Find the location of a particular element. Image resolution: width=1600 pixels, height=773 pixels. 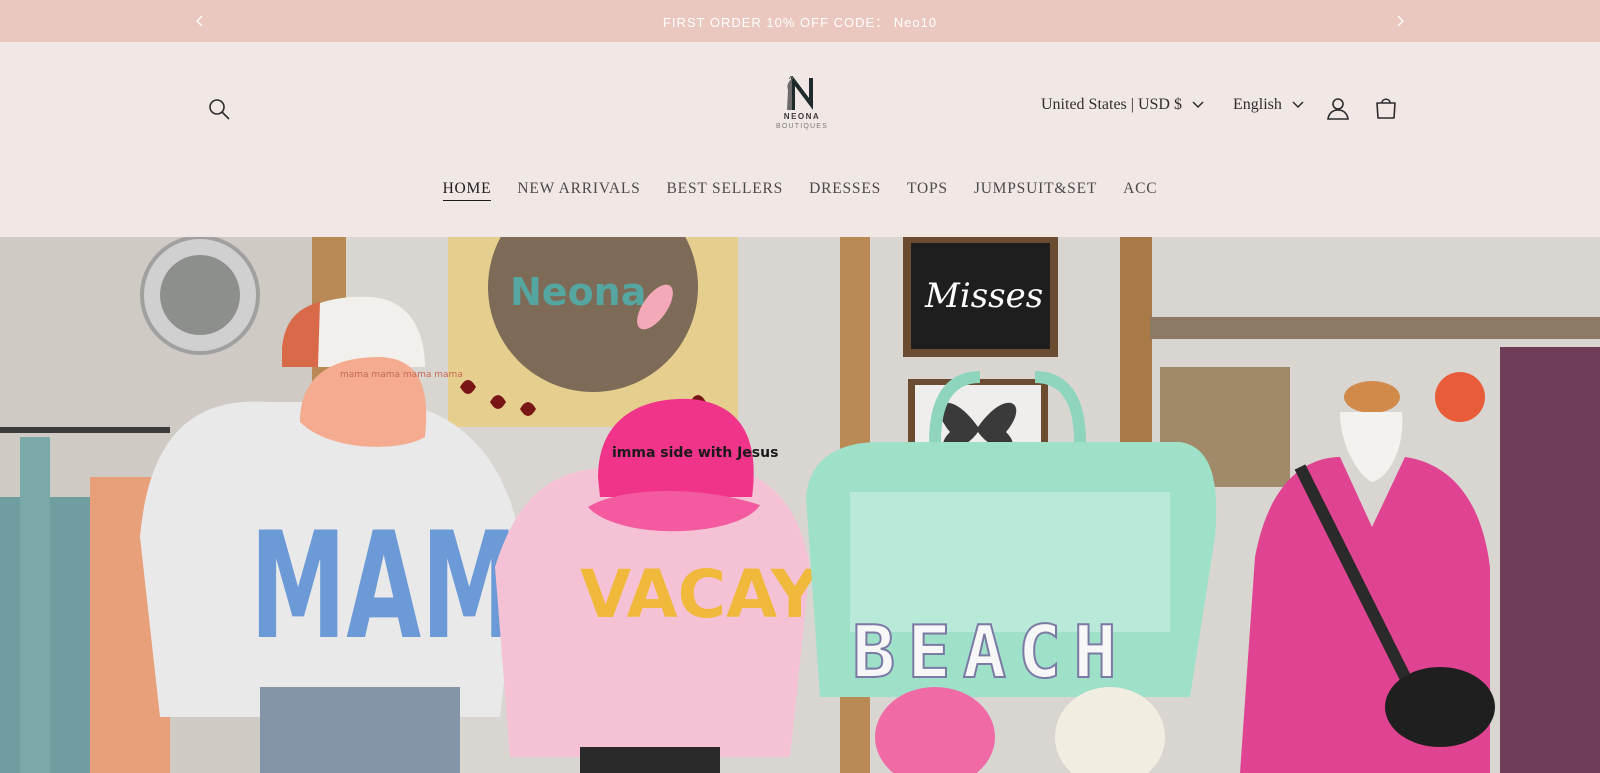

nav-item-best-sellers: BEST SELLERS is located at coordinates (725, 190).